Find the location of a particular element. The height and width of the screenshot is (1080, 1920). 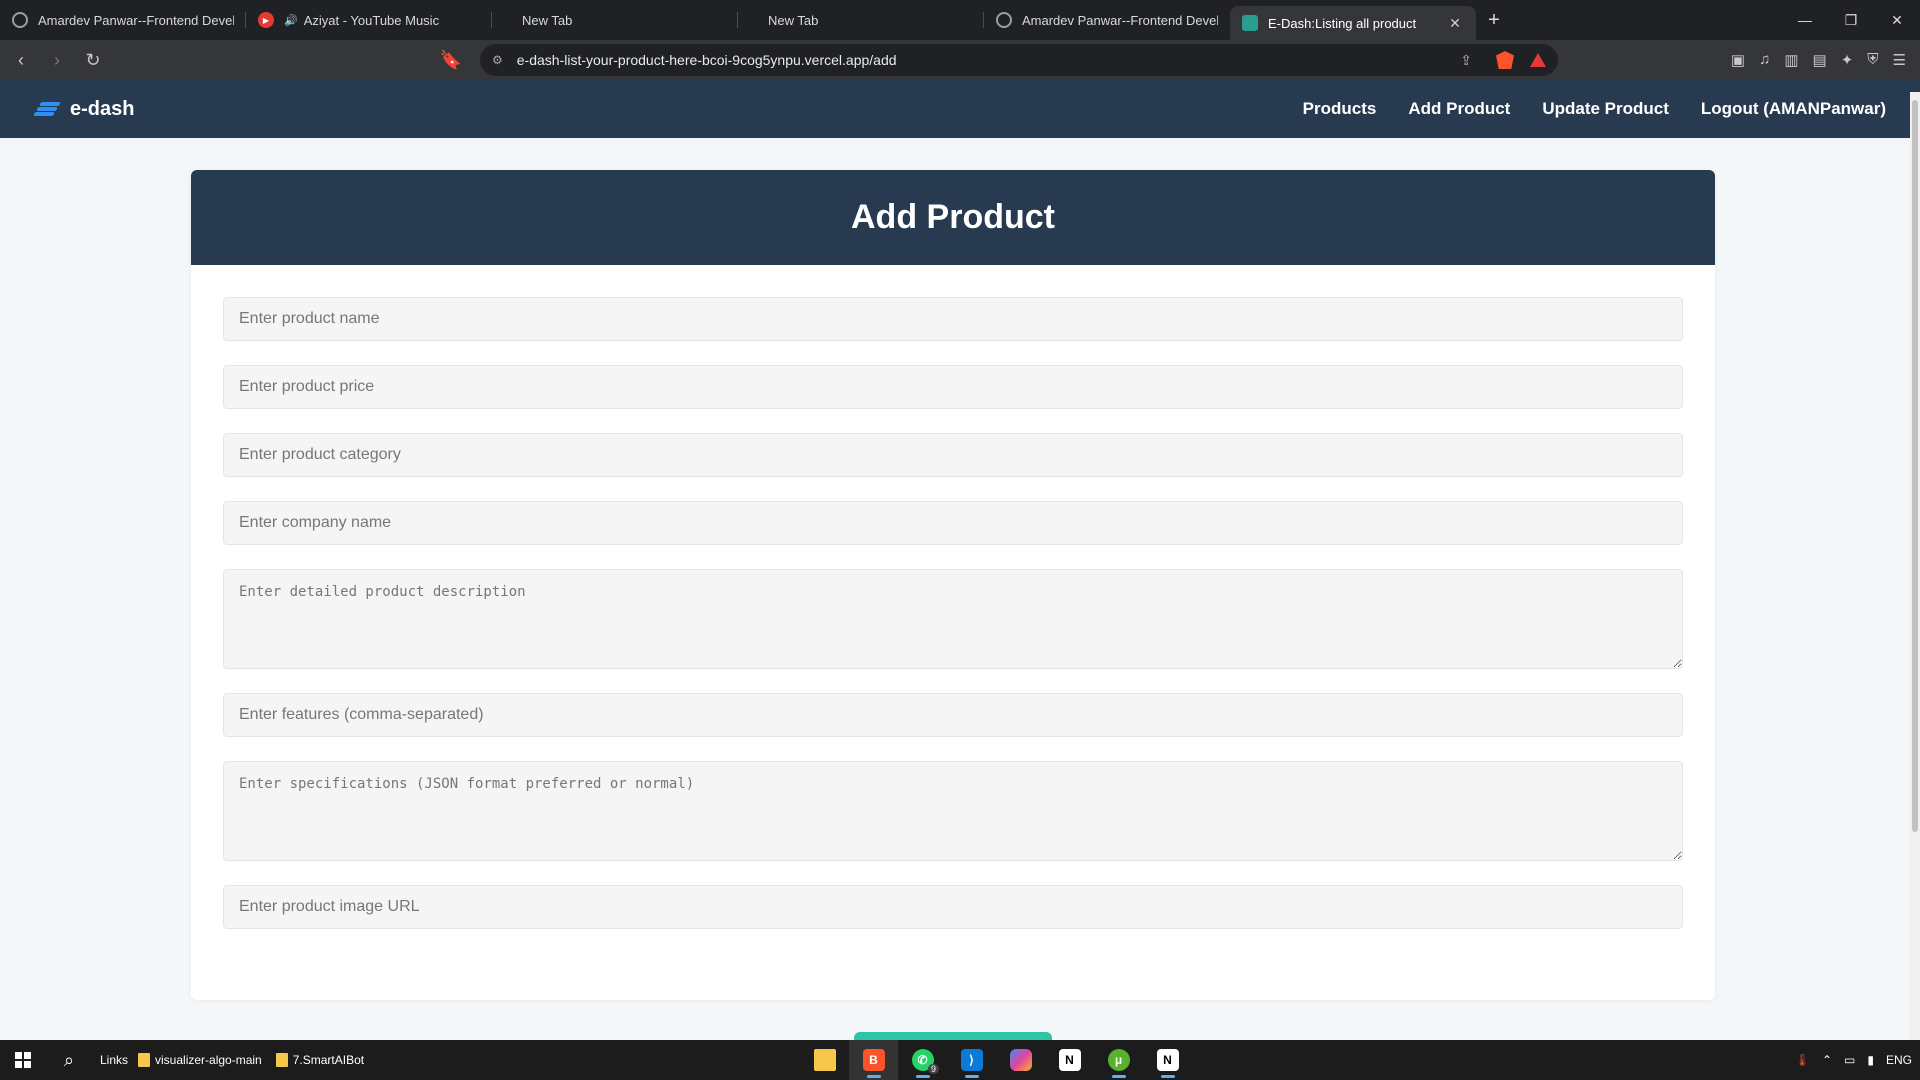

logo-text: e-dash is located at coordinates (102, 108).